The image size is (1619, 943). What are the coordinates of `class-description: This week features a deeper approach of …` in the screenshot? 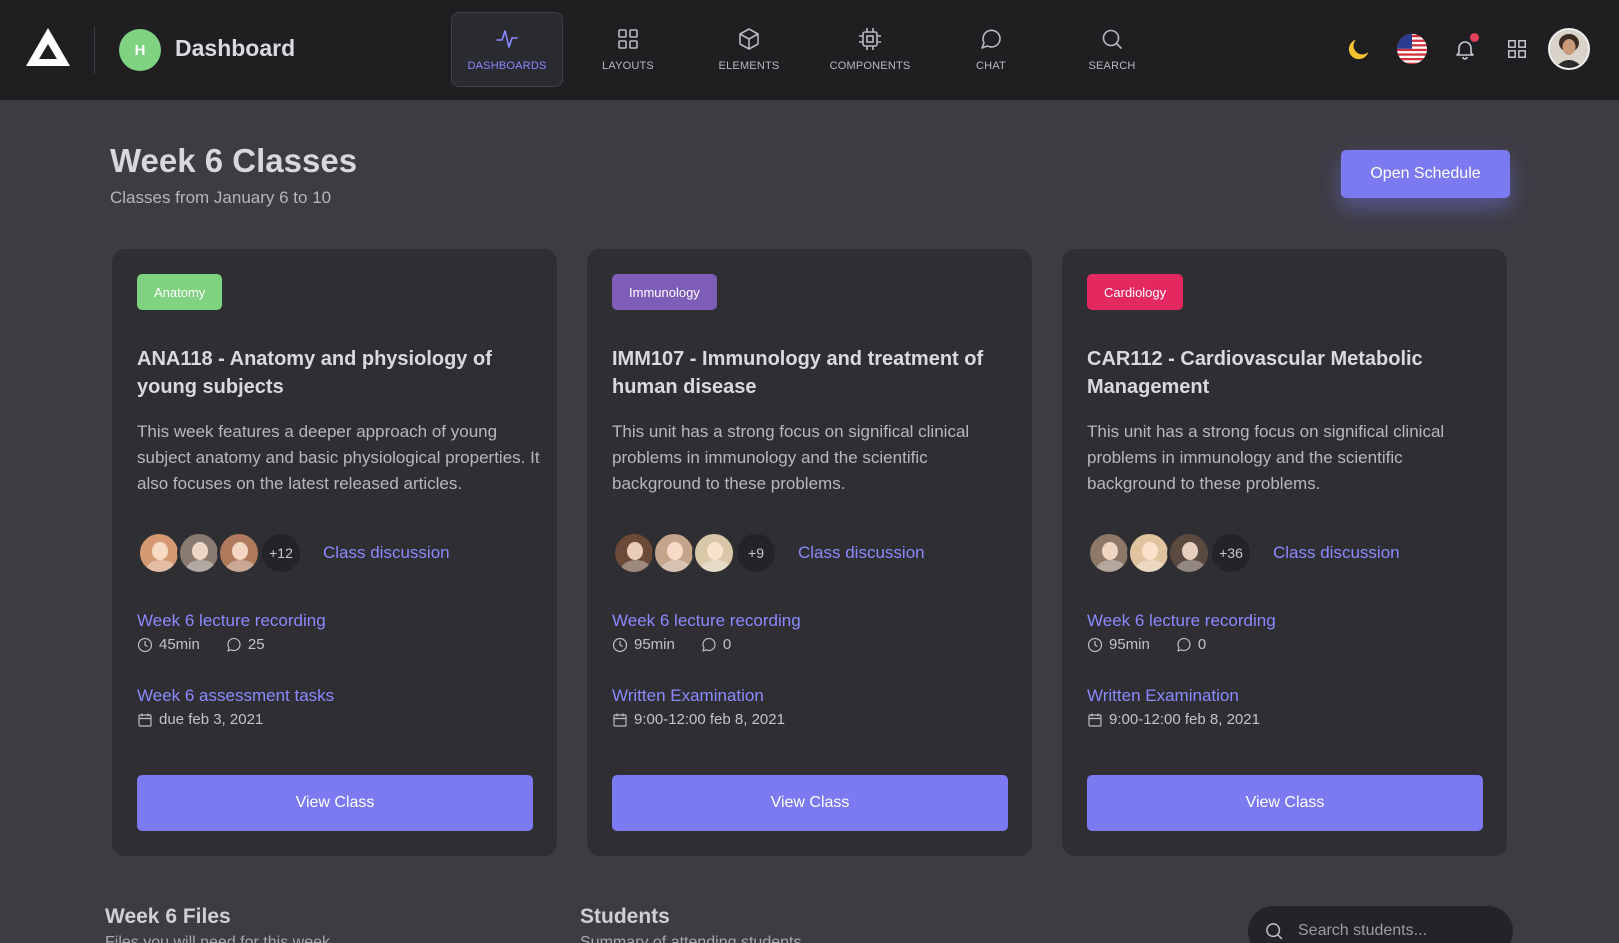 It's located at (338, 457).